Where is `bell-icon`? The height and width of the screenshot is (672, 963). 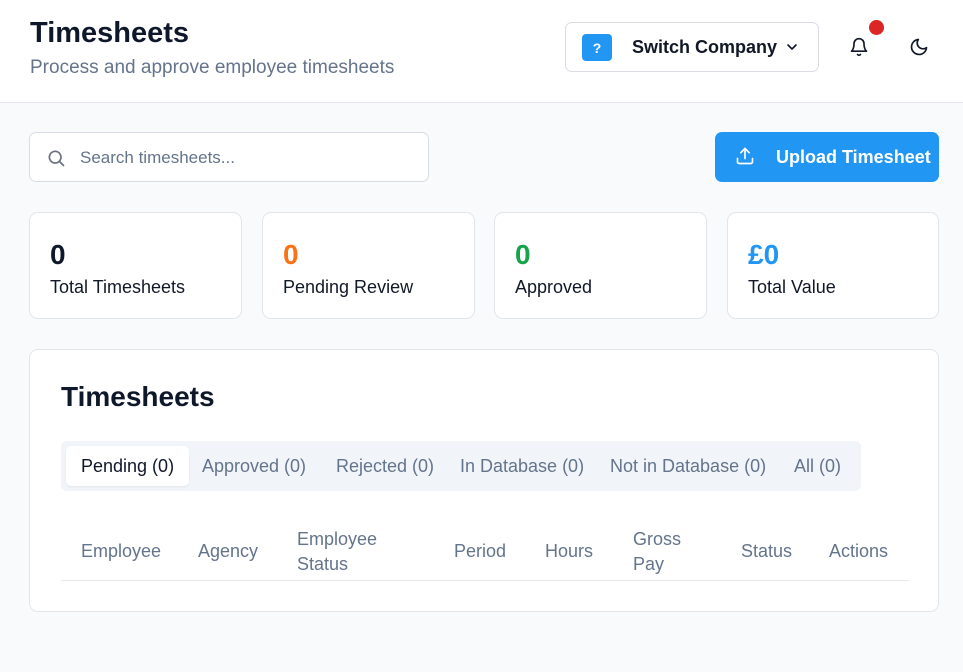 bell-icon is located at coordinates (859, 47).